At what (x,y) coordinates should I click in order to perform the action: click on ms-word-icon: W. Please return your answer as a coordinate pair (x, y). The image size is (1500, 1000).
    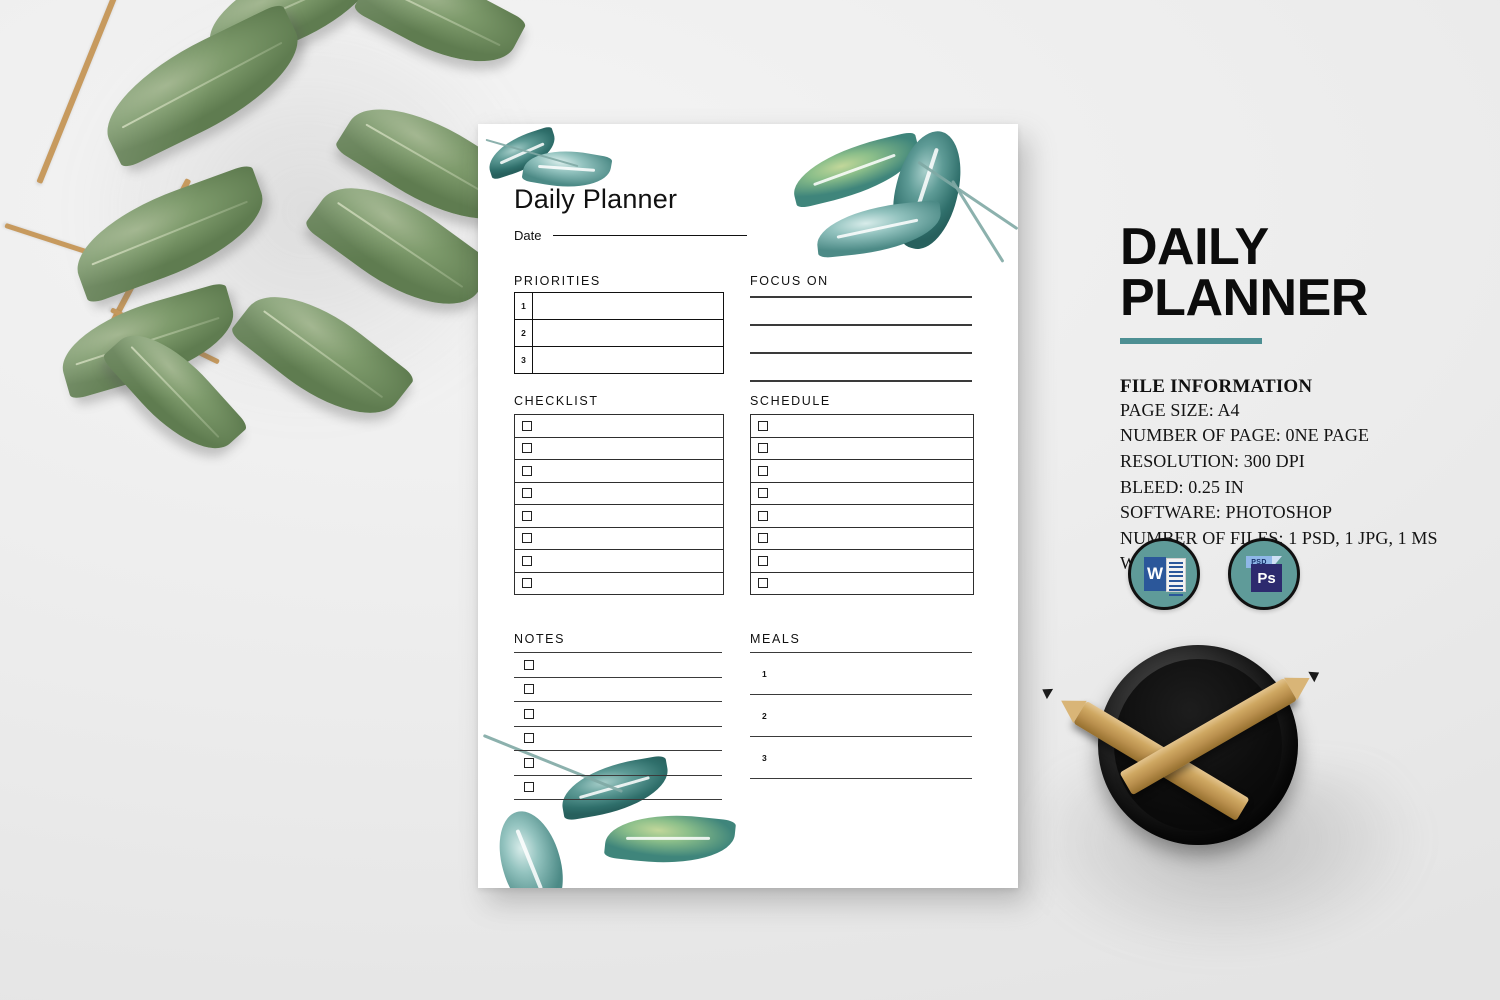
    Looking at the image, I should click on (1165, 576).